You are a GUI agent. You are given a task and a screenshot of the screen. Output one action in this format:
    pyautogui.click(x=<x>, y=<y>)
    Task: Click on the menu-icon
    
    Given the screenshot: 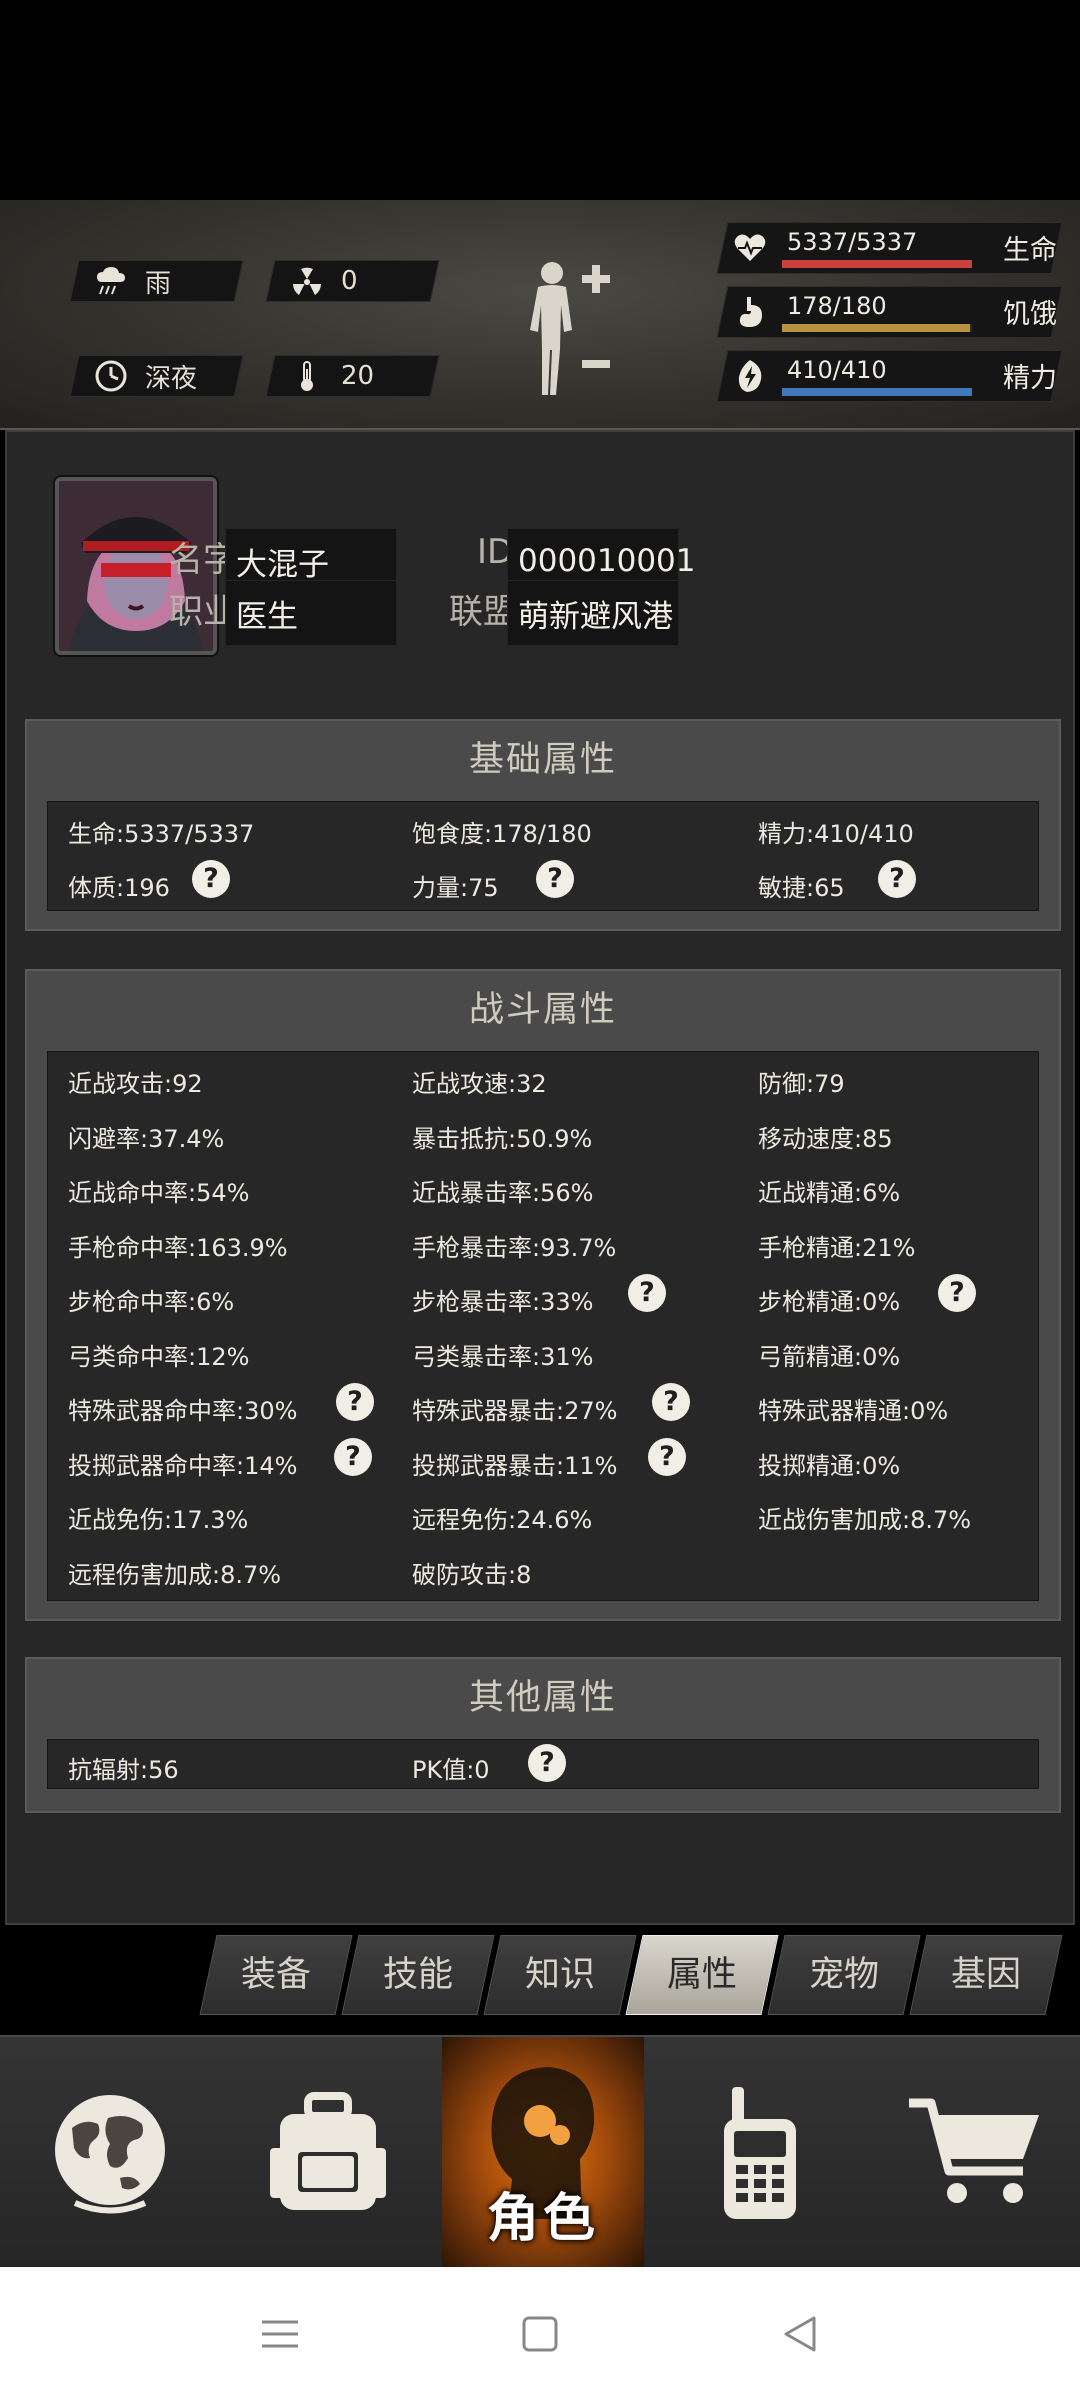 What is the action you would take?
    pyautogui.click(x=280, y=2334)
    